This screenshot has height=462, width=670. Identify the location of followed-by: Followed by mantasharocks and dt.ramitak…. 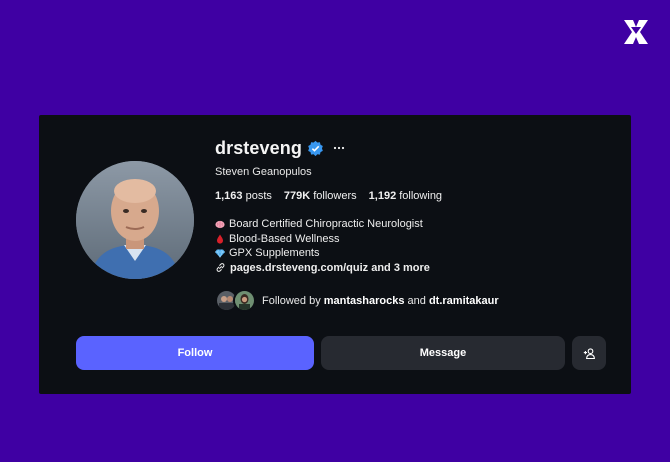
(415, 300).